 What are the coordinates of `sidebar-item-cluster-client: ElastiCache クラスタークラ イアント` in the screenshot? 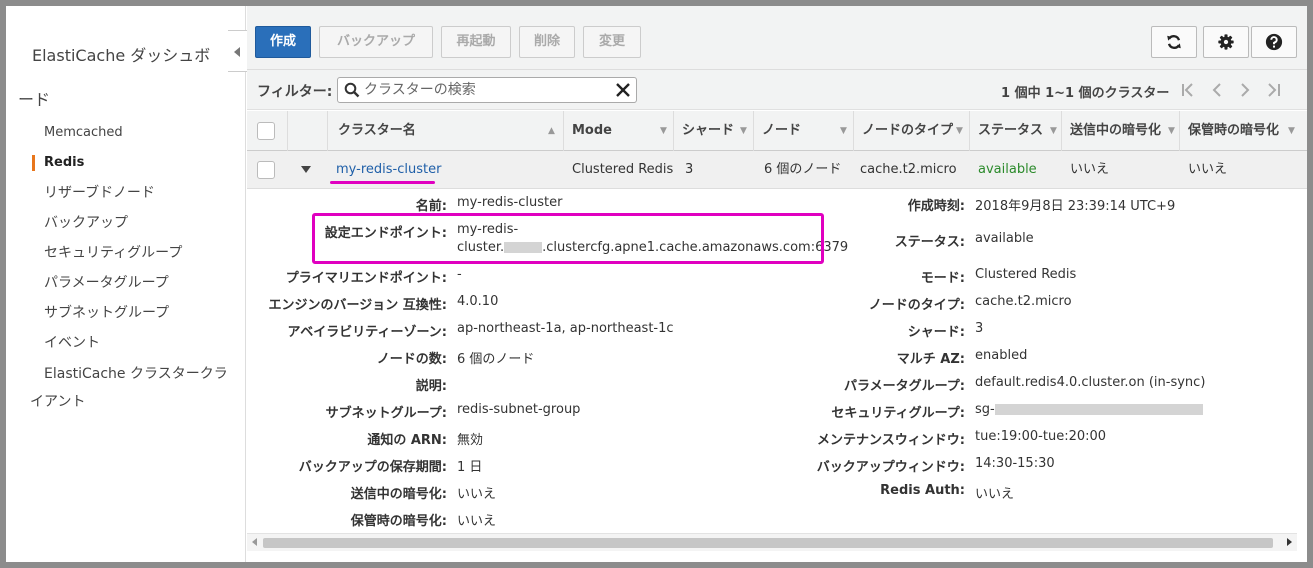 It's located at (121, 387).